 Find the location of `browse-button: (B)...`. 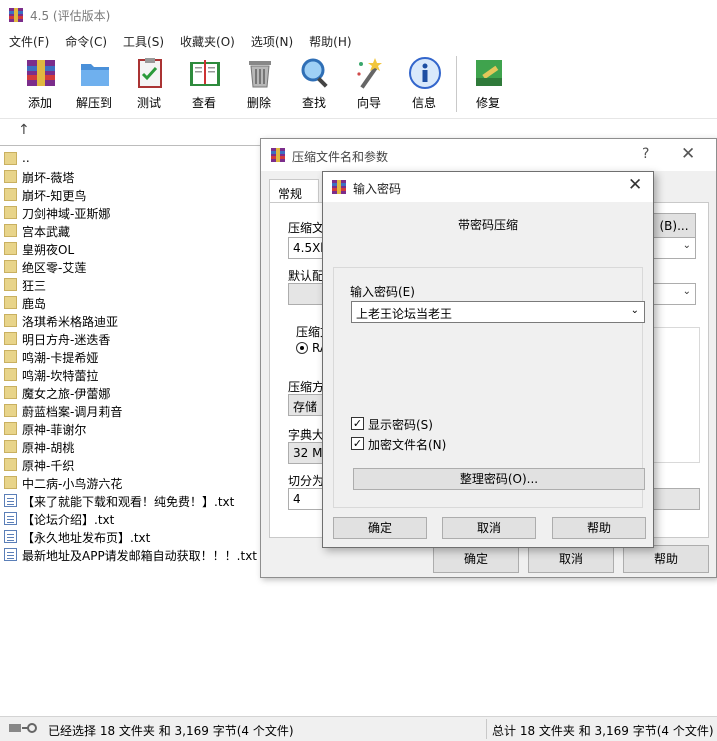

browse-button: (B)... is located at coordinates (674, 226).